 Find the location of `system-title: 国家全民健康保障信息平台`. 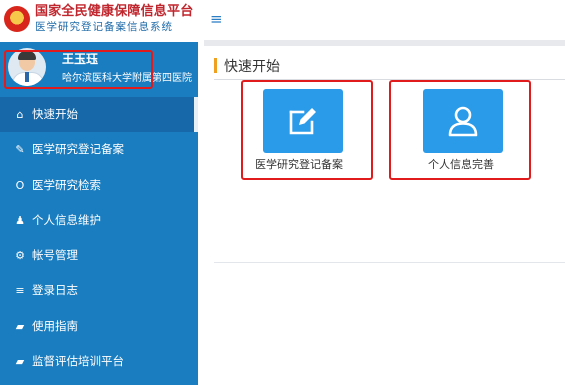

system-title: 国家全民健康保障信息平台 is located at coordinates (114, 11).